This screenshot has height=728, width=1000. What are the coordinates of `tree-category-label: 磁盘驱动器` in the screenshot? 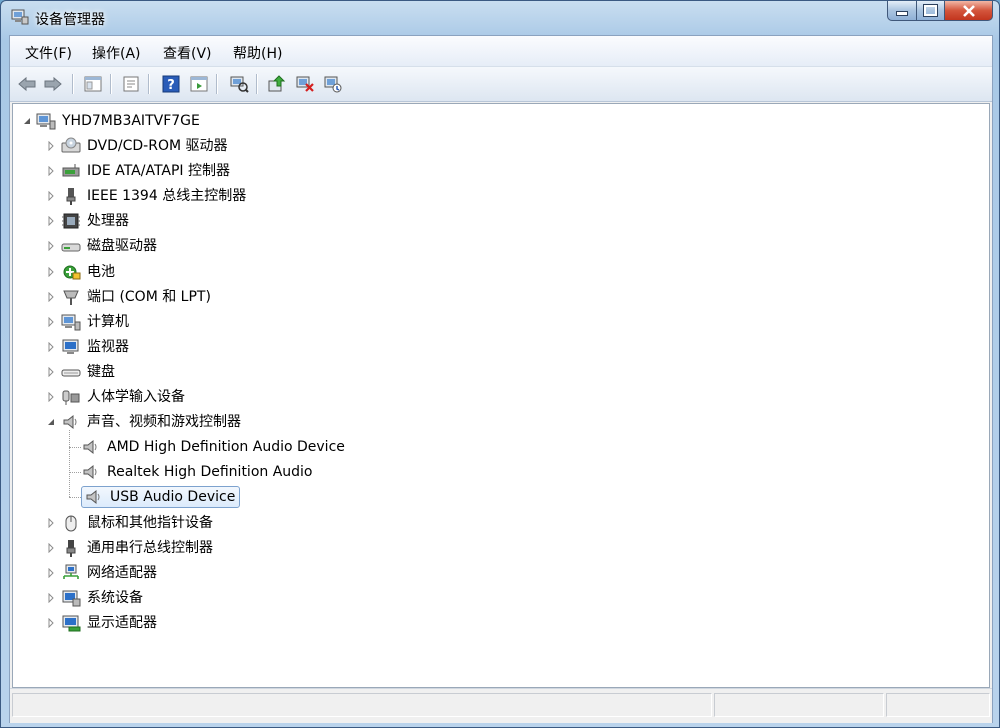 It's located at (122, 246).